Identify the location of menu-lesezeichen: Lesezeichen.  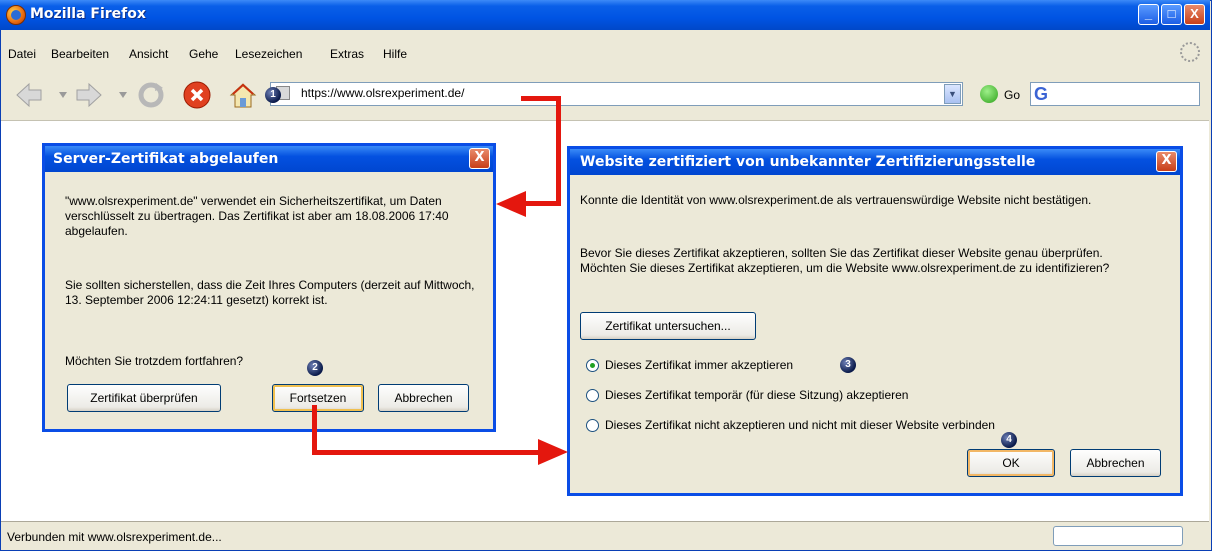
(268, 54).